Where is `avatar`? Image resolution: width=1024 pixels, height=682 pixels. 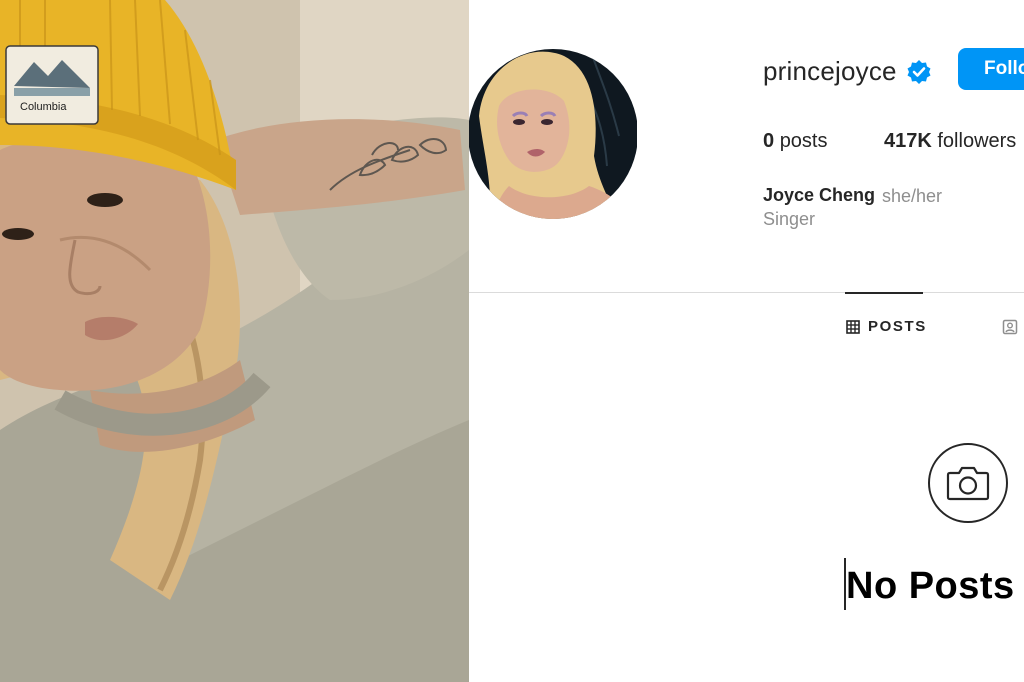 avatar is located at coordinates (553, 134).